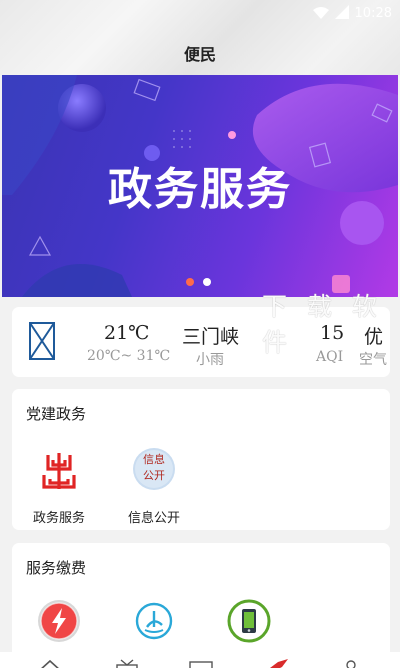 Image resolution: width=400 pixels, height=668 pixels. Describe the element at coordinates (129, 356) in the screenshot. I see `weather-range: 20℃~ 31℃` at that location.